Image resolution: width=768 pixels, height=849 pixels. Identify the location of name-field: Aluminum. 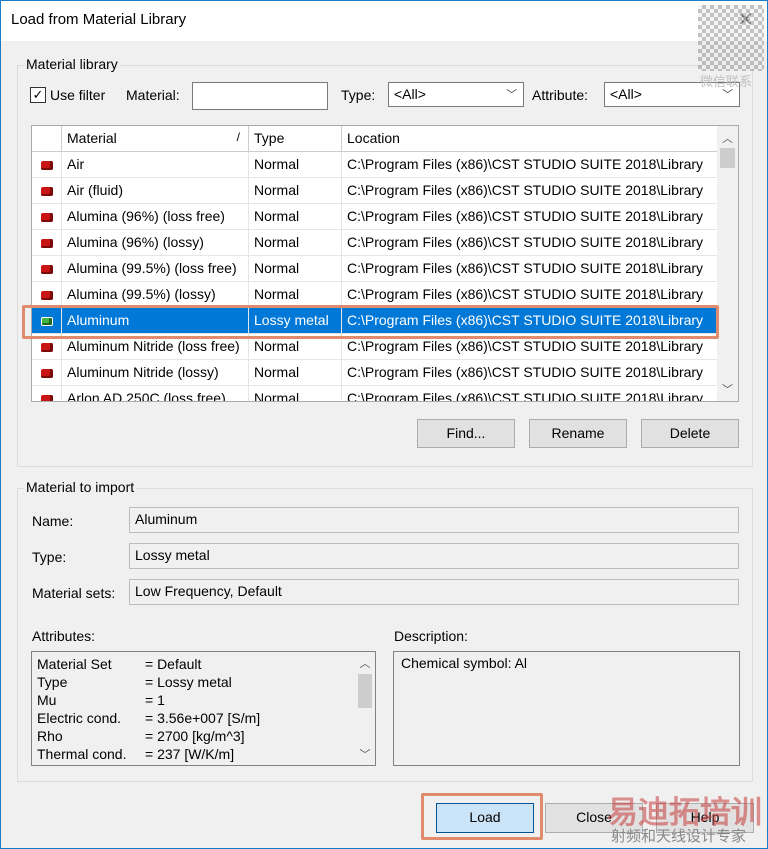
(434, 520).